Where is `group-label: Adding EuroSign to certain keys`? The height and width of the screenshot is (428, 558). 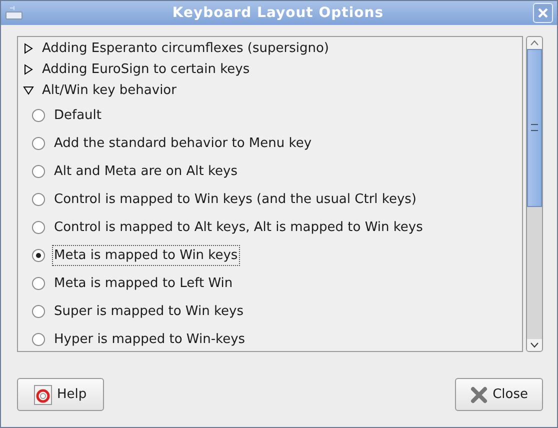 group-label: Adding EuroSign to certain keys is located at coordinates (146, 69).